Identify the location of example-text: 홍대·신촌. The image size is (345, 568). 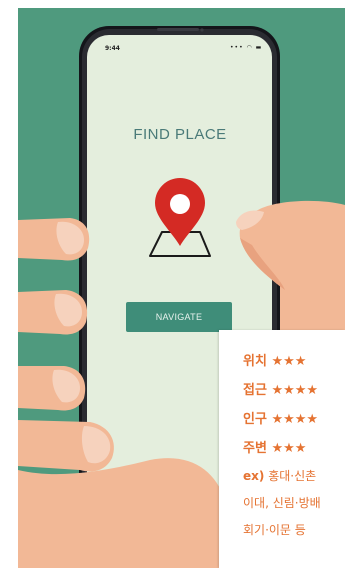
(292, 476).